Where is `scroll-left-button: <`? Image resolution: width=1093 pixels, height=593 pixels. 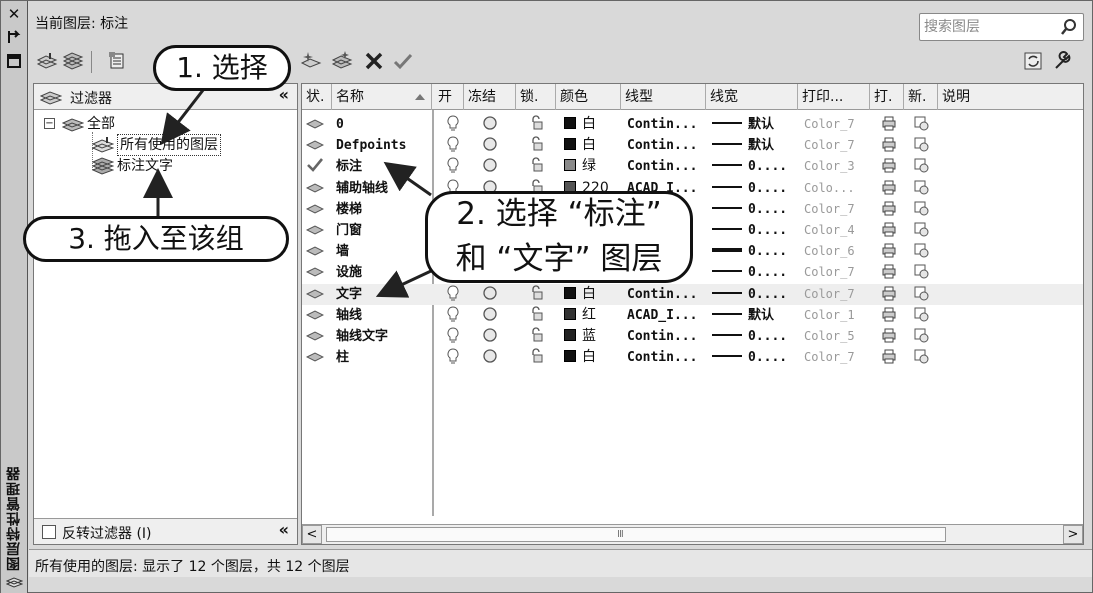 scroll-left-button: < is located at coordinates (312, 534).